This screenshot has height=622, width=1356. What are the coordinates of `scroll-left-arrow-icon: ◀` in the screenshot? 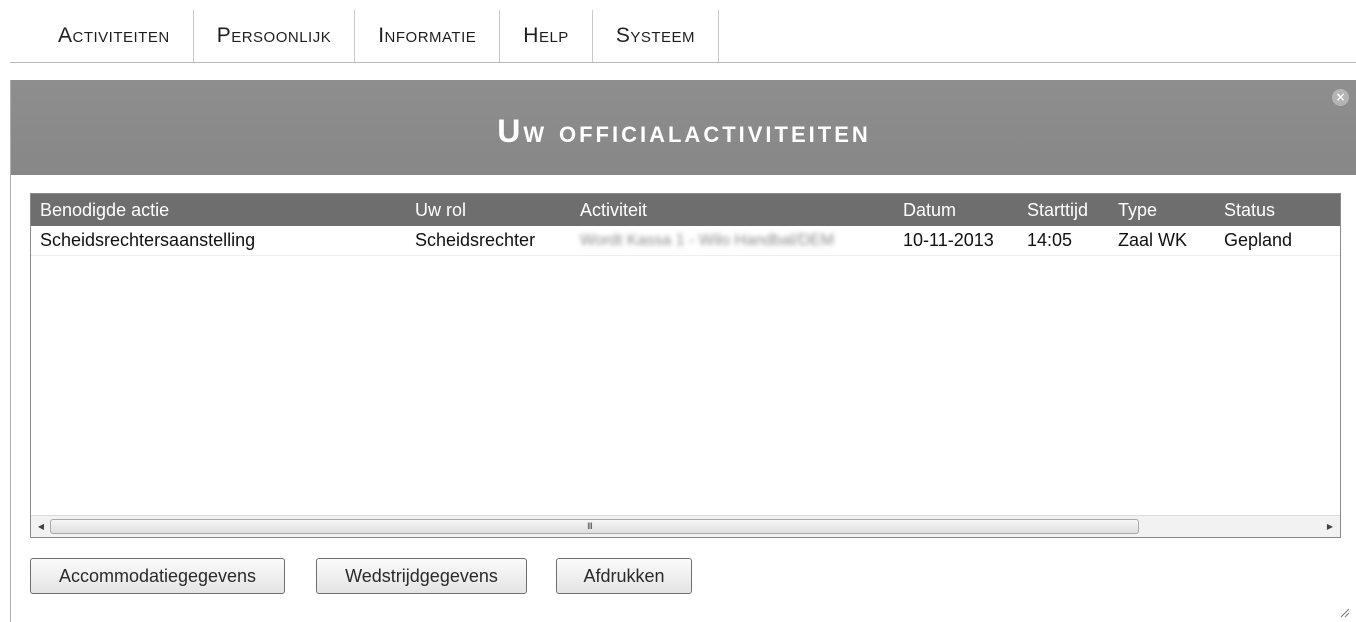 It's located at (41, 526).